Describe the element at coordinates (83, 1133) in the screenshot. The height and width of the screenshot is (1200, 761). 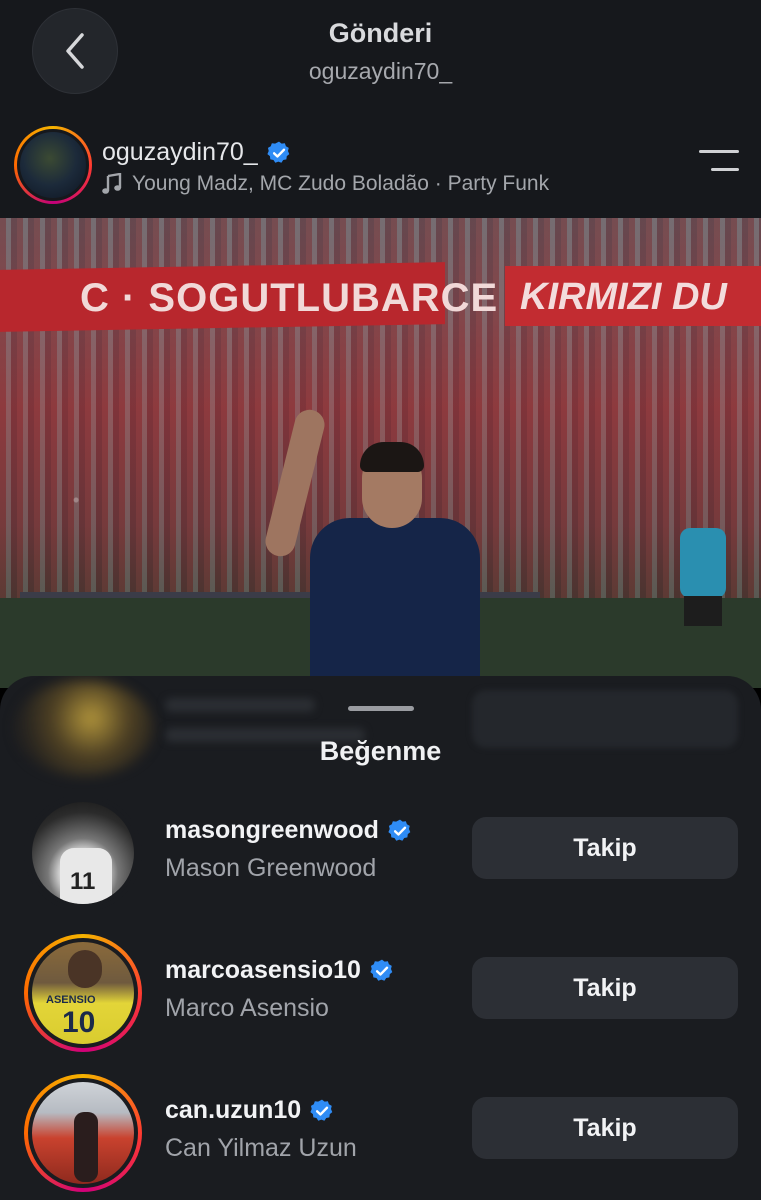
I see `avatar` at that location.